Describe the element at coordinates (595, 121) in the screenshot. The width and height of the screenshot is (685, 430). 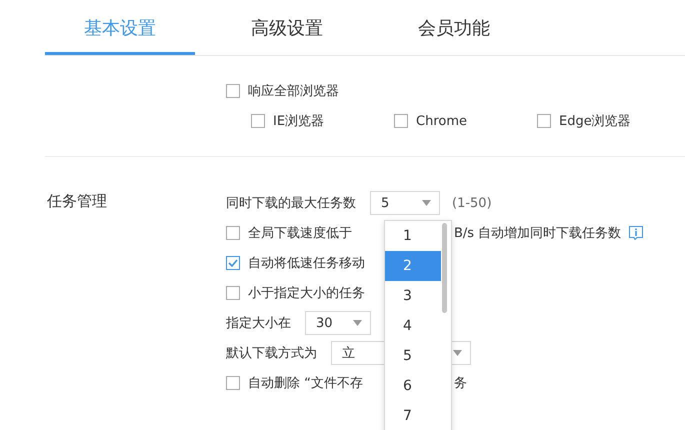
I see `checkbox-label: Edge浏览器` at that location.